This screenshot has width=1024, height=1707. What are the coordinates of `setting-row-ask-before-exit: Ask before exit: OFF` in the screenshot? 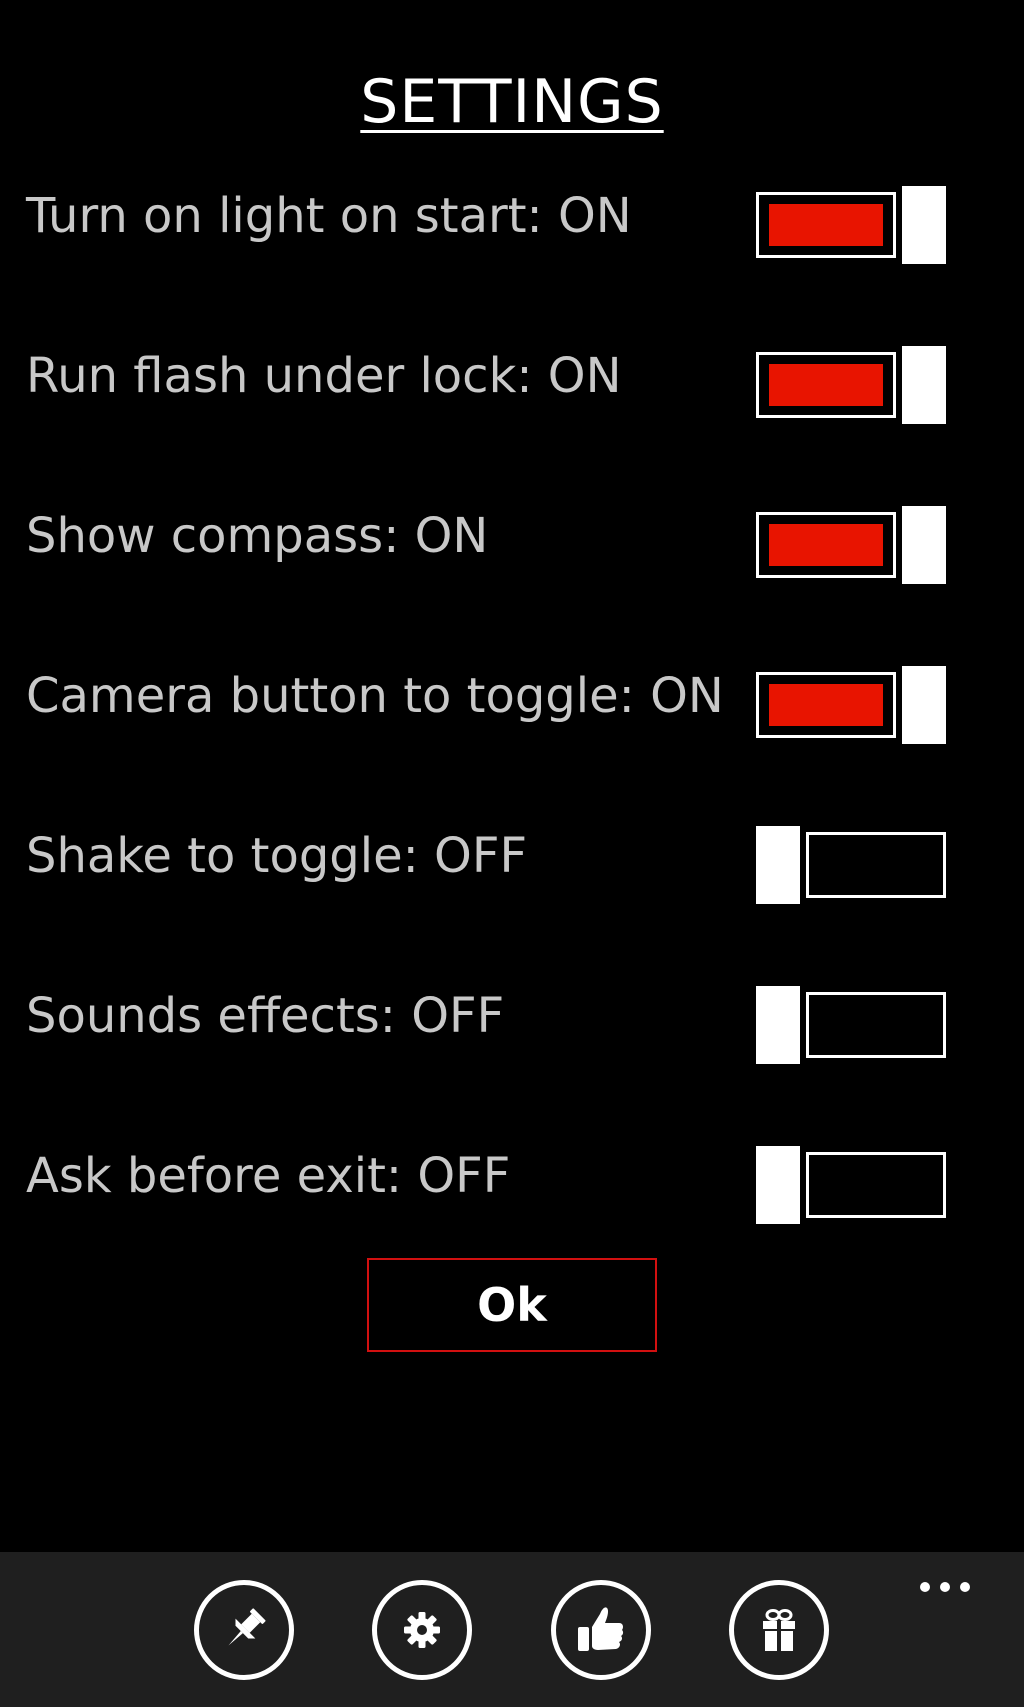 It's located at (512, 1191).